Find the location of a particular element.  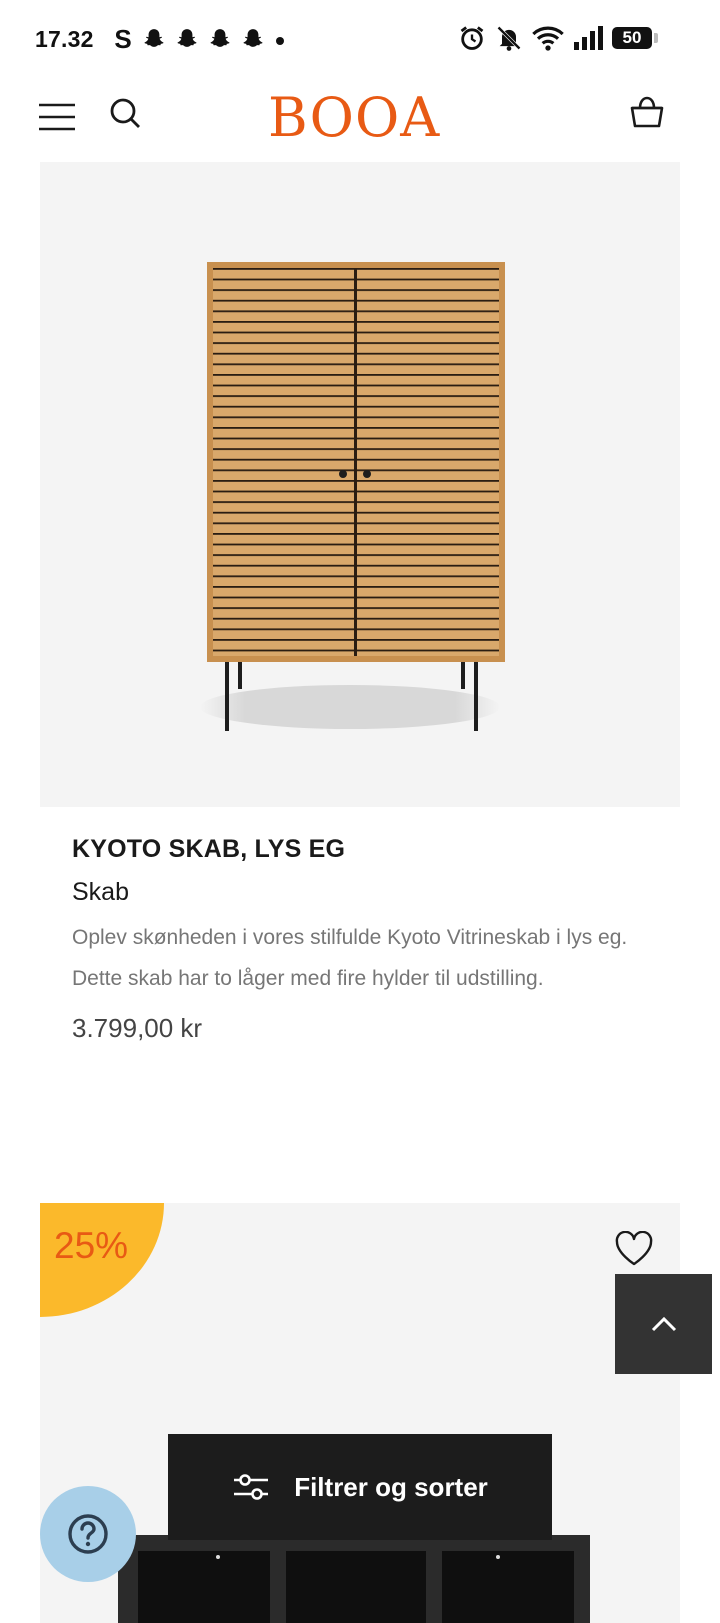

notification-icons: S is located at coordinates (199, 39).